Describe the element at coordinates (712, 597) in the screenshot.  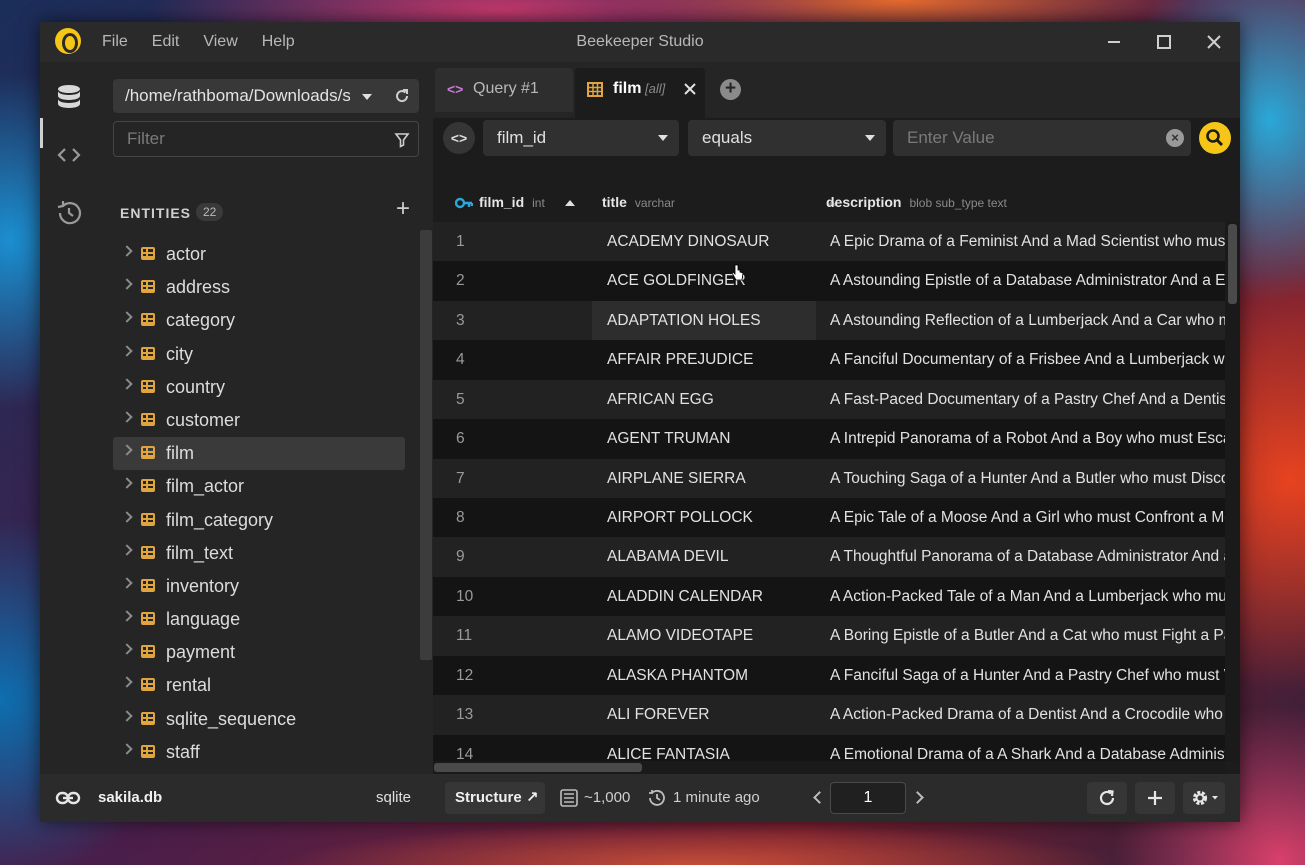
I see `cell-title: ALADDIN CALENDAR` at that location.